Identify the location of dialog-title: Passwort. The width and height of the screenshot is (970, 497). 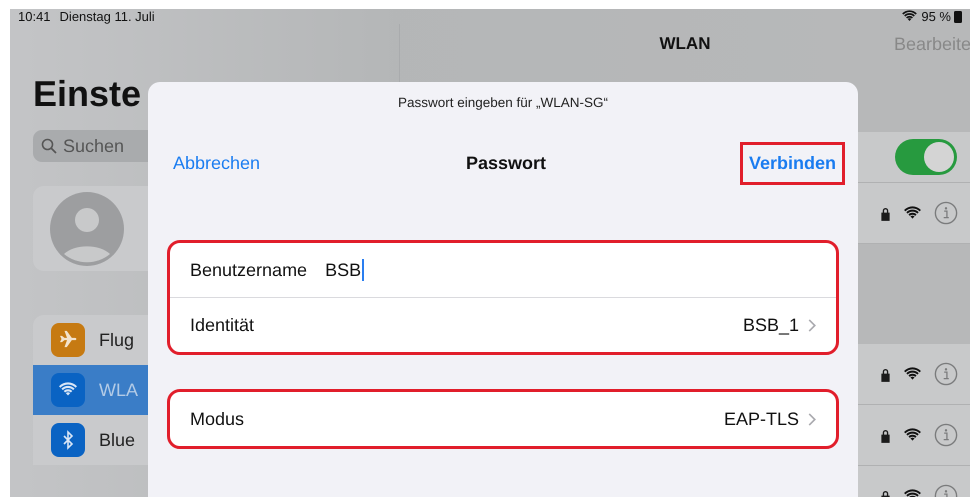
(506, 163).